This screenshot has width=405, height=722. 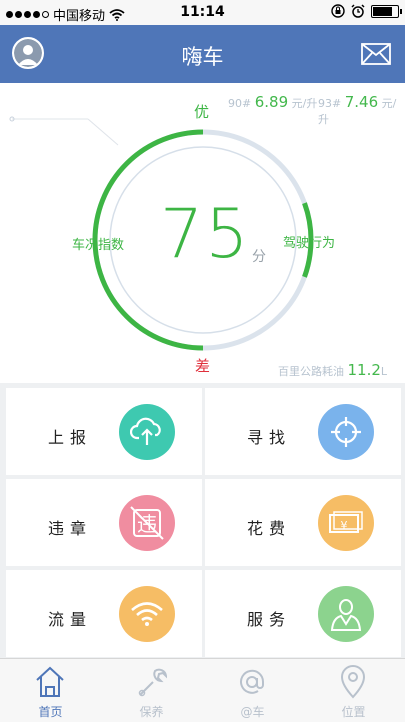 What do you see at coordinates (353, 712) in the screenshot?
I see `tab-label: 位置` at bounding box center [353, 712].